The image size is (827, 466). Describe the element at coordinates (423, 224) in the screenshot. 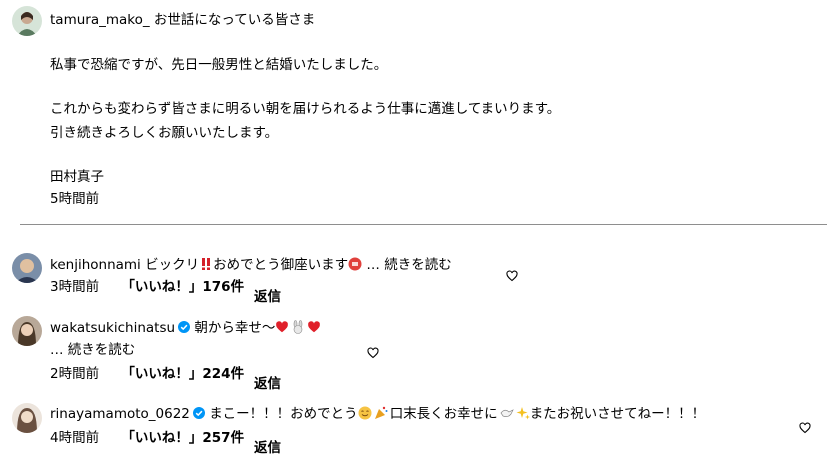

I see `divider` at that location.